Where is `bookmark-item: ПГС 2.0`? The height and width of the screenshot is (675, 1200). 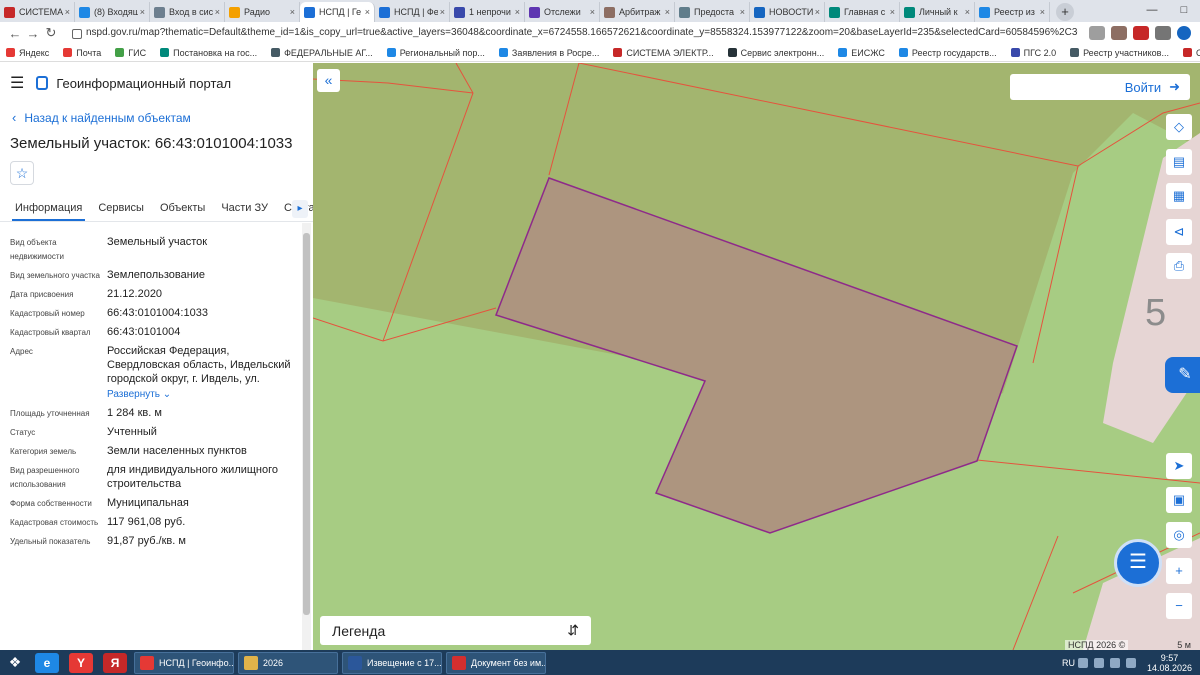 bookmark-item: ПГС 2.0 is located at coordinates (1033, 53).